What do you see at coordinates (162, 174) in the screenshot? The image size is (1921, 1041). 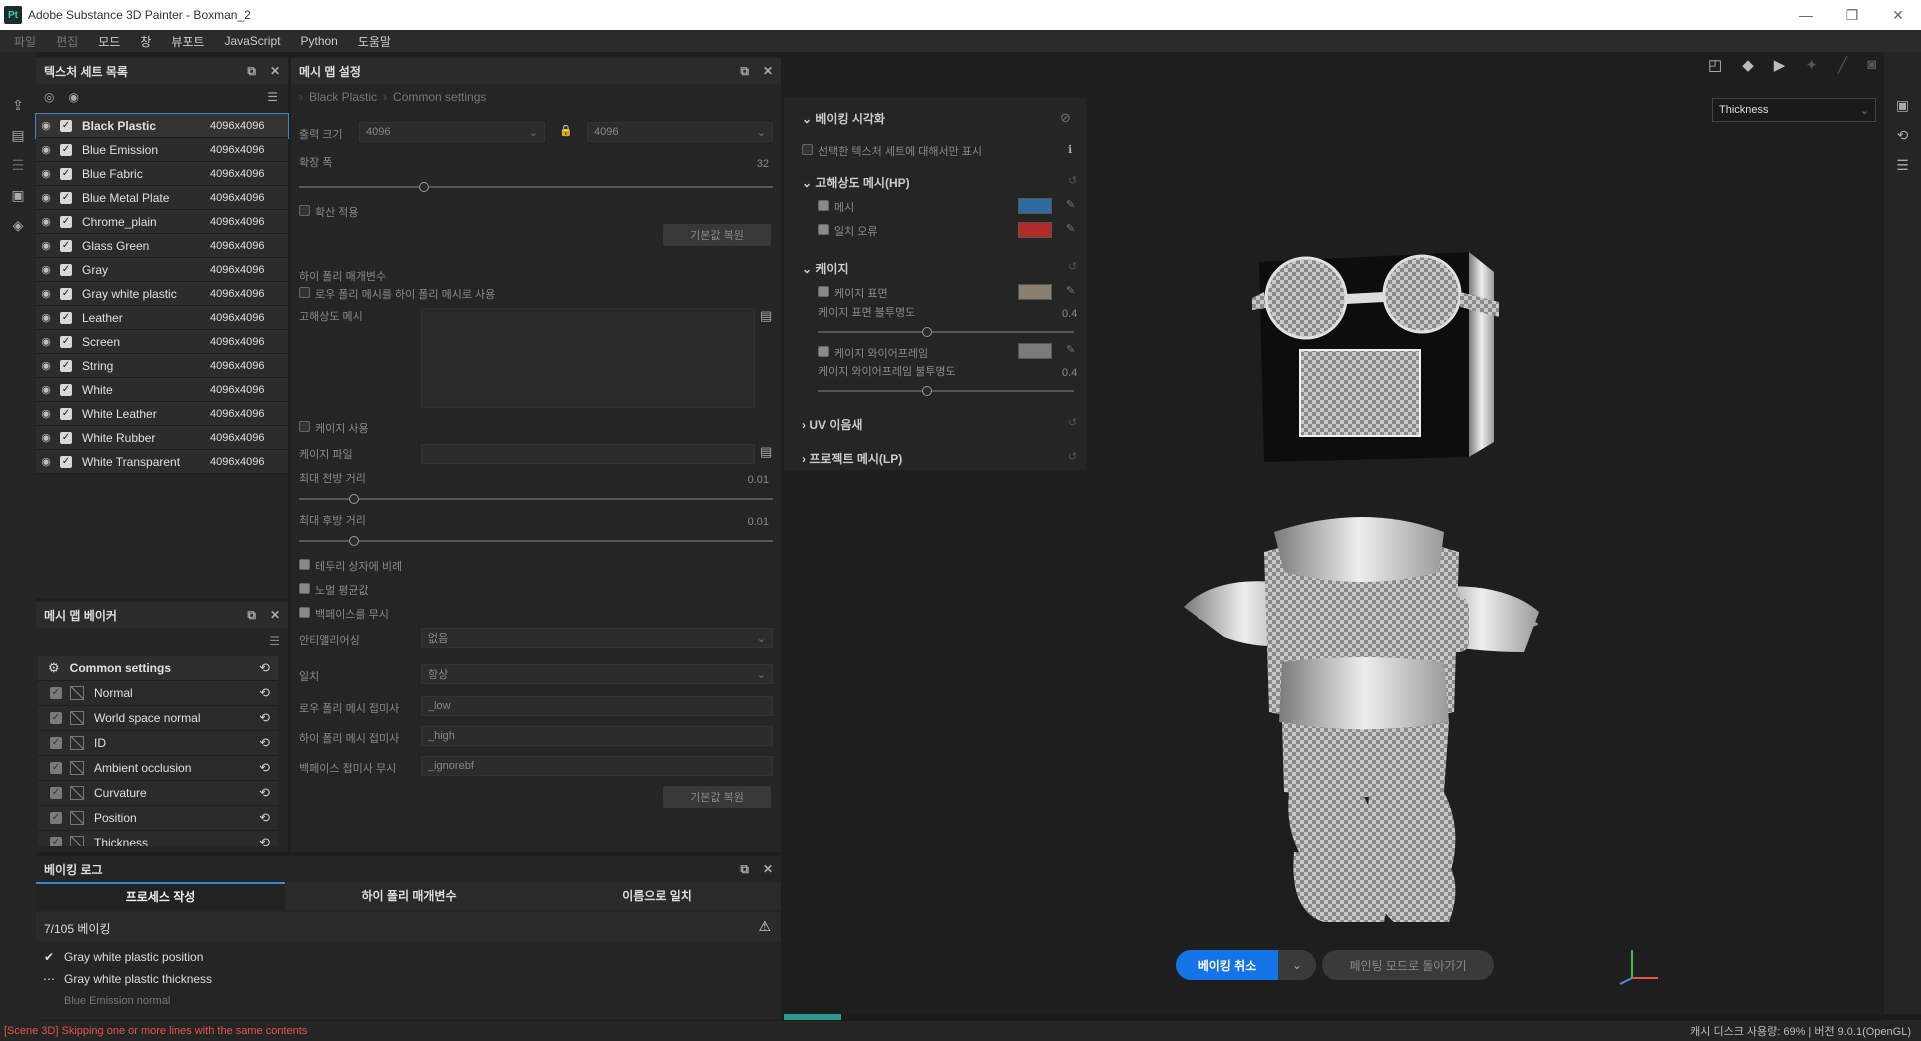 I see `texture-set-row: ◉ ✓ Blue Fabric 4096x4096` at bounding box center [162, 174].